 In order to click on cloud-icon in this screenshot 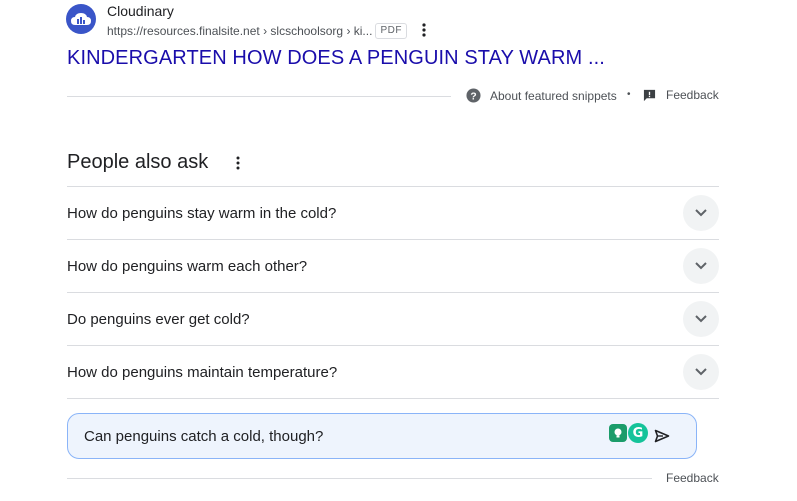, I will do `click(81, 19)`.